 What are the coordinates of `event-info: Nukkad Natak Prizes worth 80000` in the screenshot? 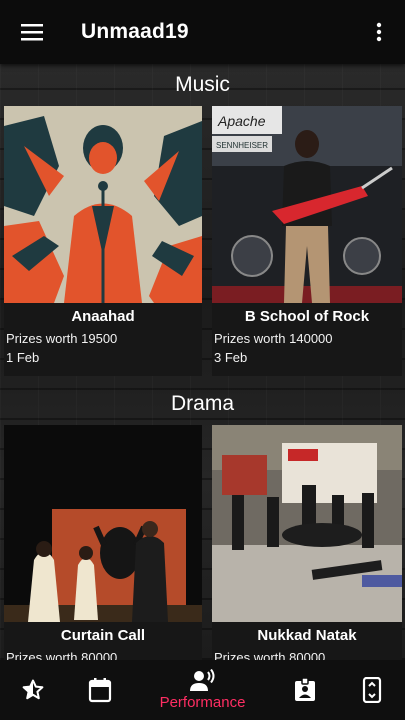 It's located at (307, 641).